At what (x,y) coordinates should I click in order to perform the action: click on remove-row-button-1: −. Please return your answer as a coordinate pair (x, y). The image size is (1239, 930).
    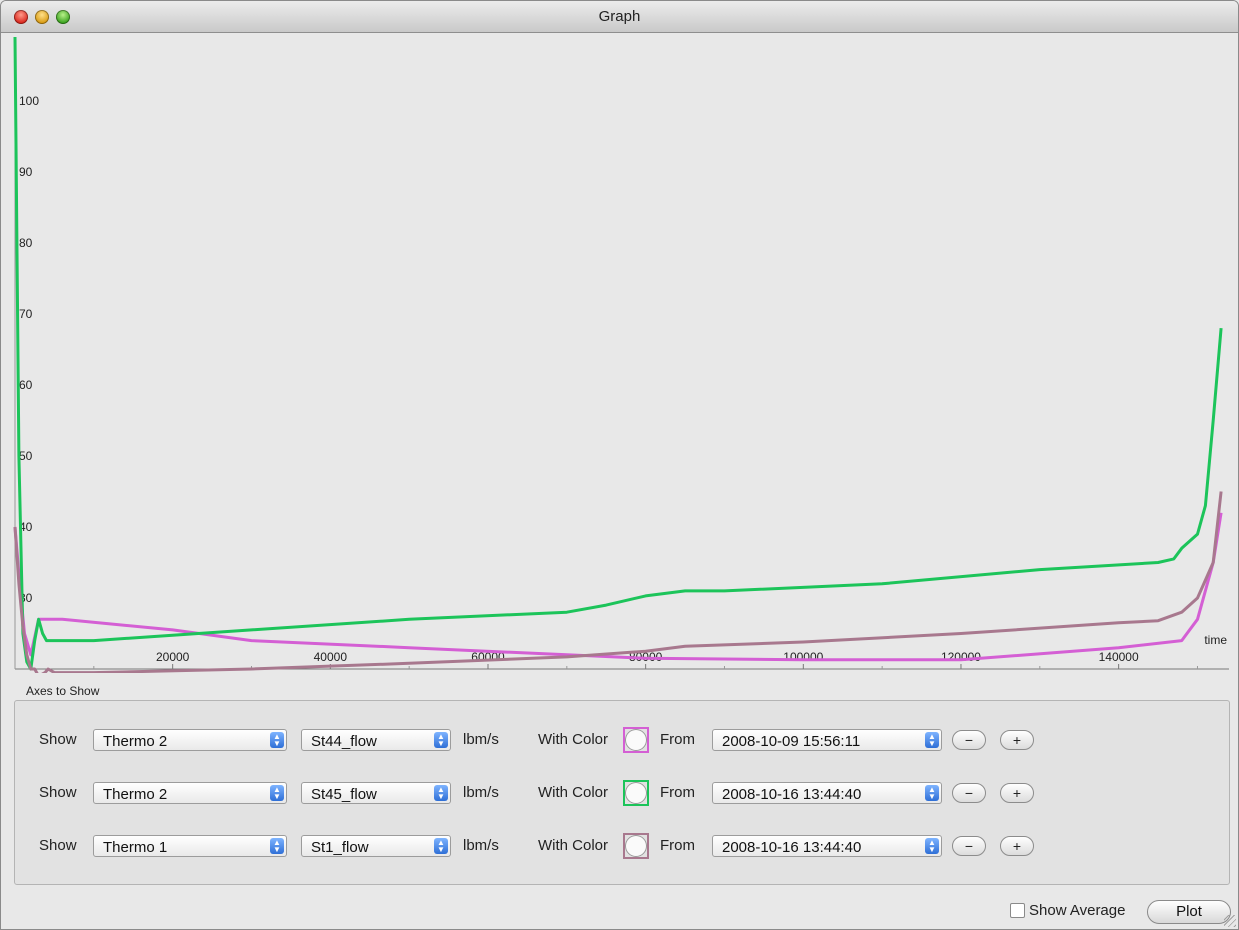
    Looking at the image, I should click on (969, 740).